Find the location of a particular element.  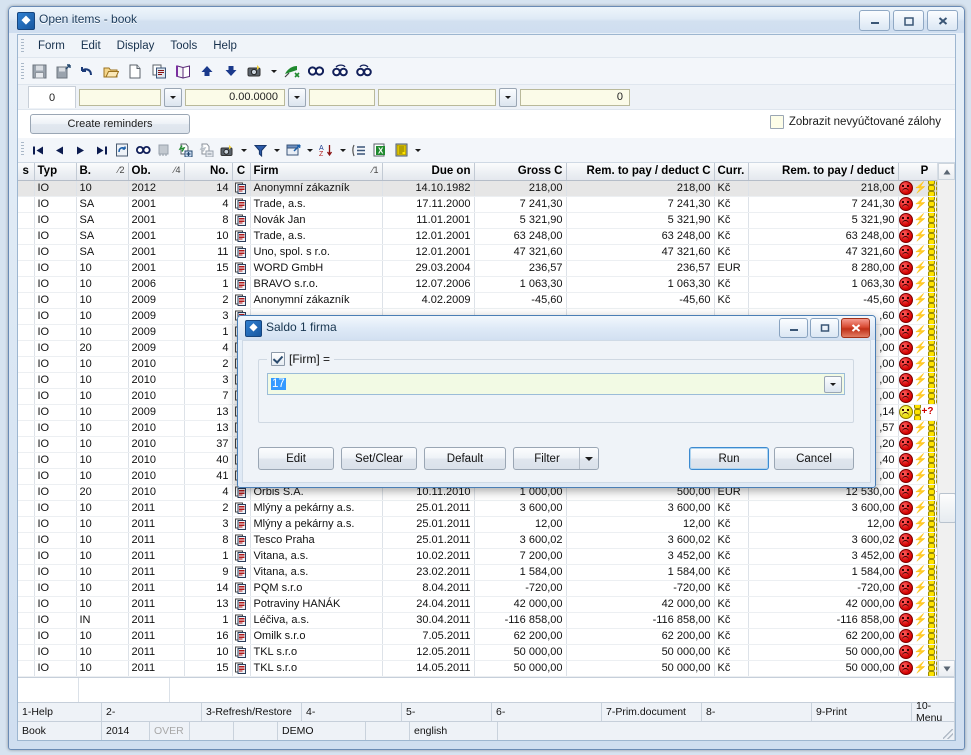

cell-rem2: 3 600,00 is located at coordinates (823, 508).